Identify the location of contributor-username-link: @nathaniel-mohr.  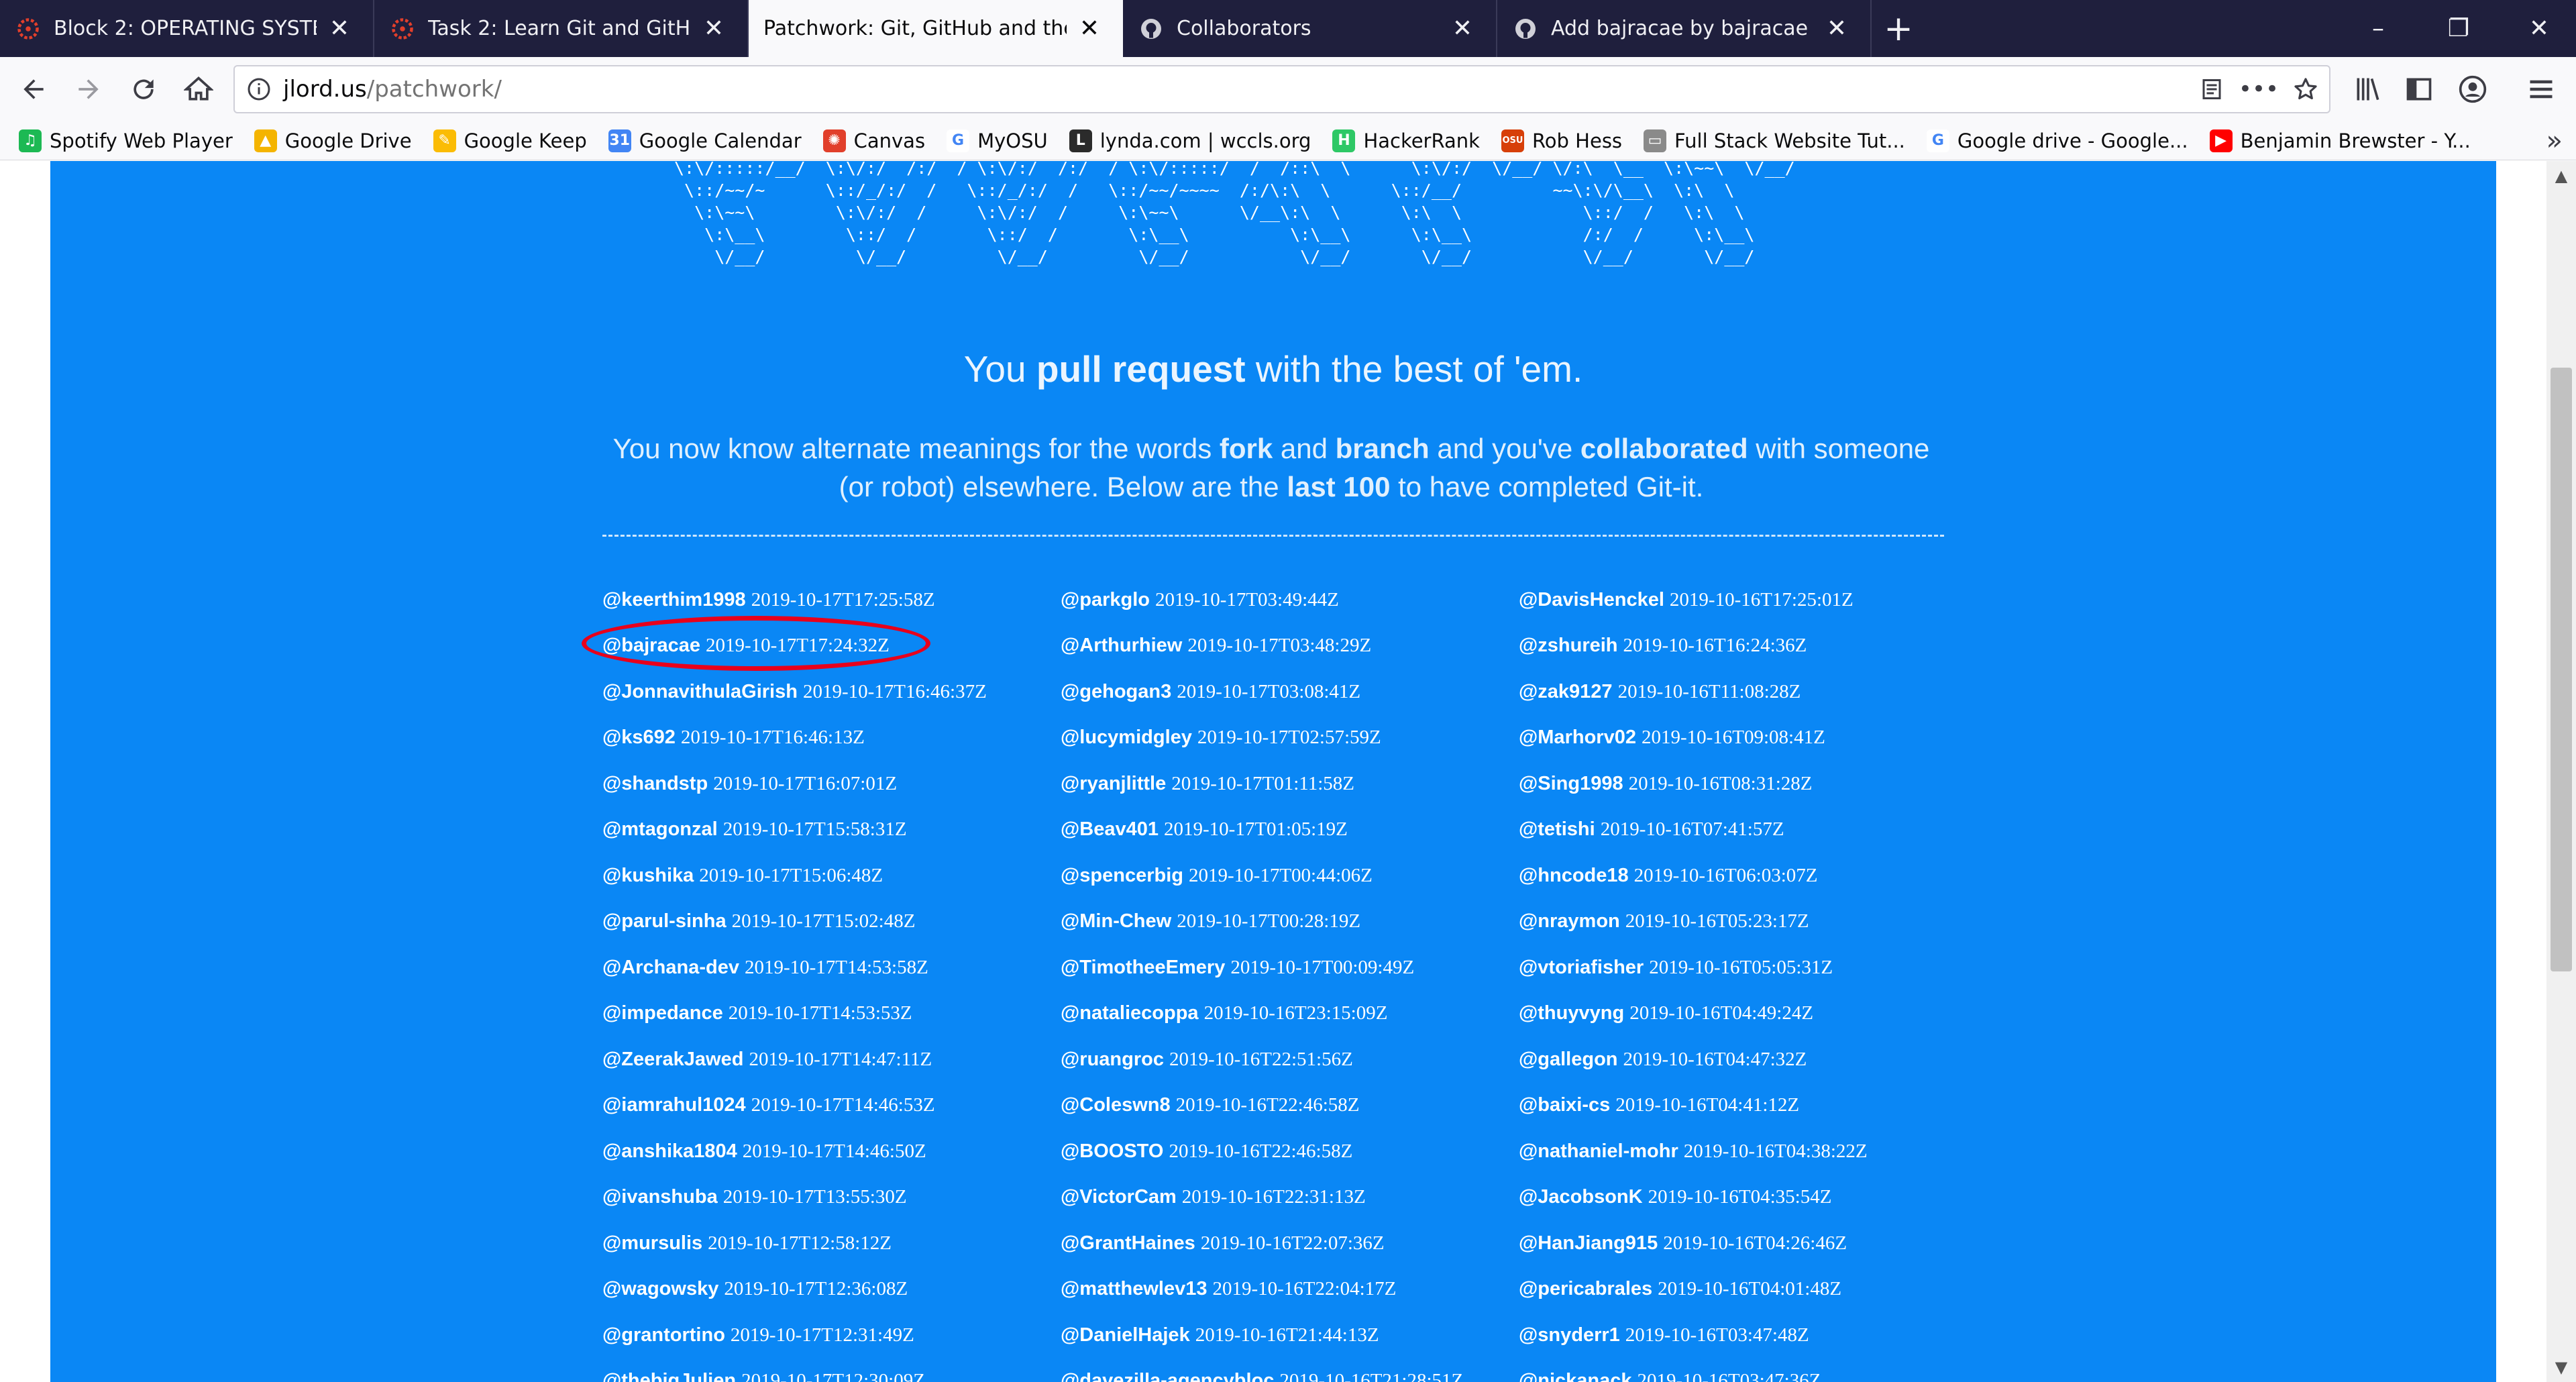
(1598, 1151).